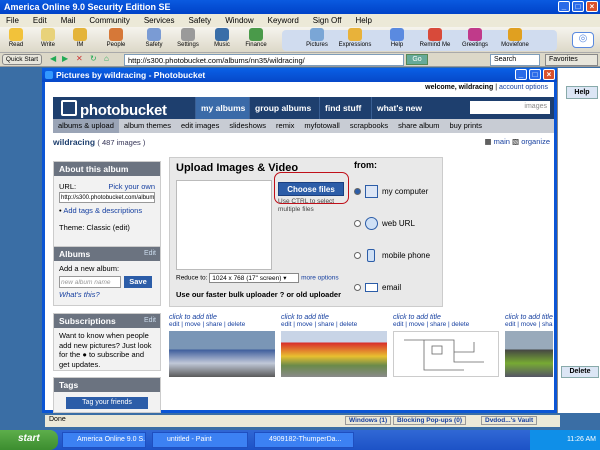 The image size is (600, 450). I want to click on vault-status: Dvdod...'s Vault, so click(509, 420).